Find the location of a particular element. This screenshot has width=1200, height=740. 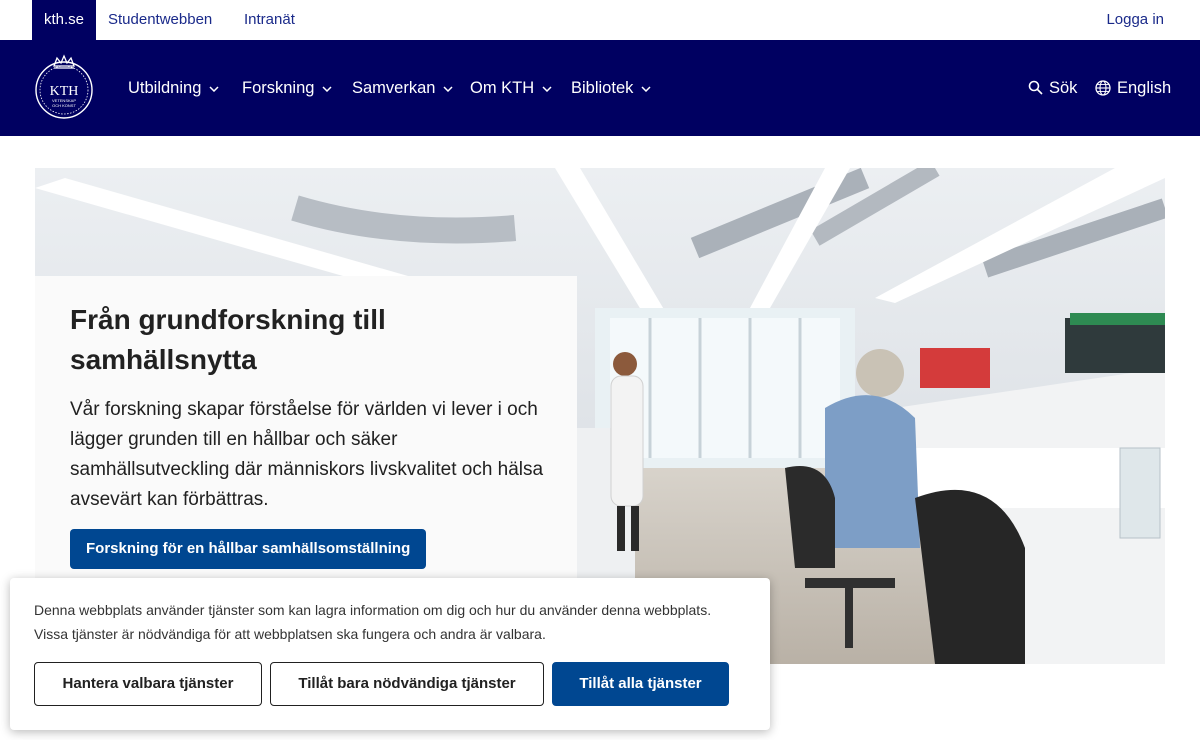

nav-label: Bibliotek is located at coordinates (602, 88).